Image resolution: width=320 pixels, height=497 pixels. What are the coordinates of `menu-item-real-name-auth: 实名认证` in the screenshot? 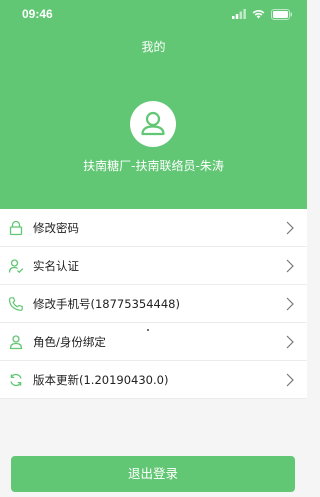 It's located at (153, 266).